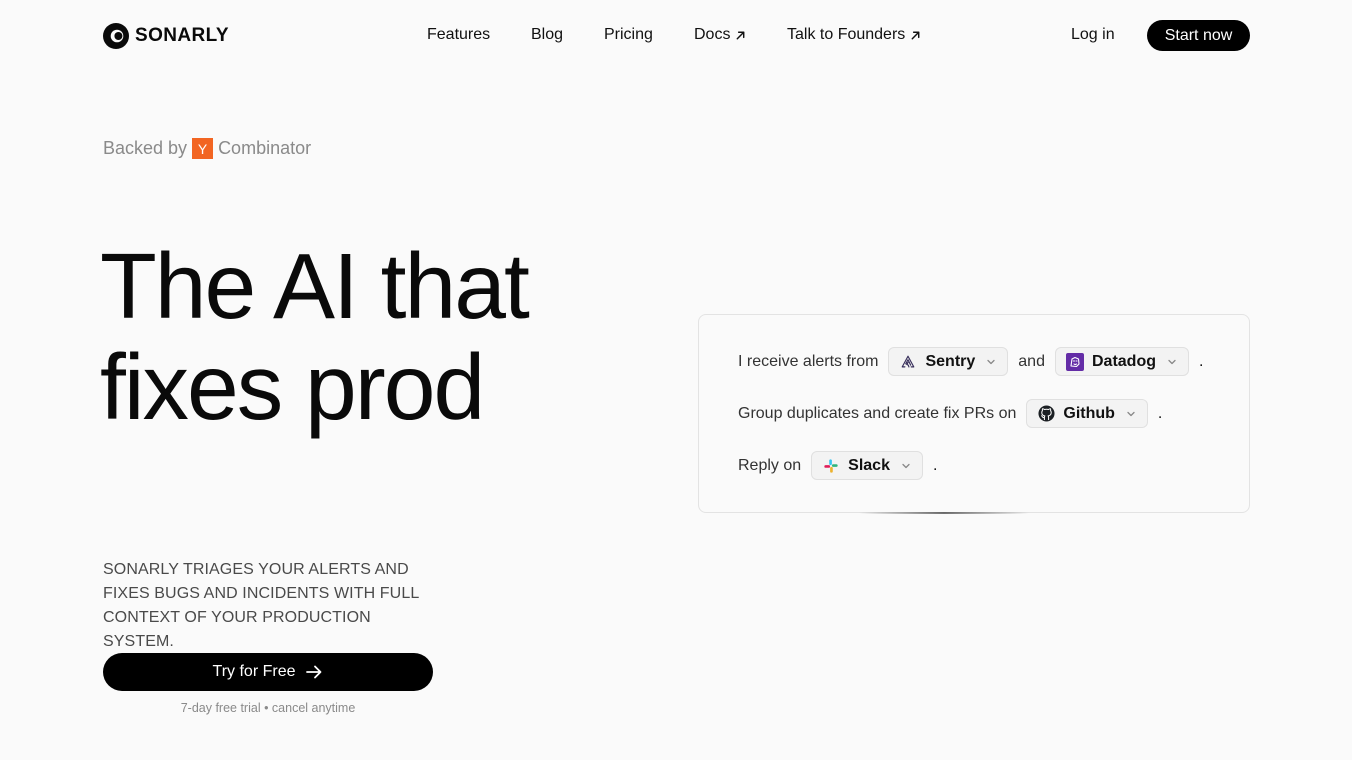 The image size is (1352, 760). I want to click on sentry-label: Sentry, so click(950, 361).